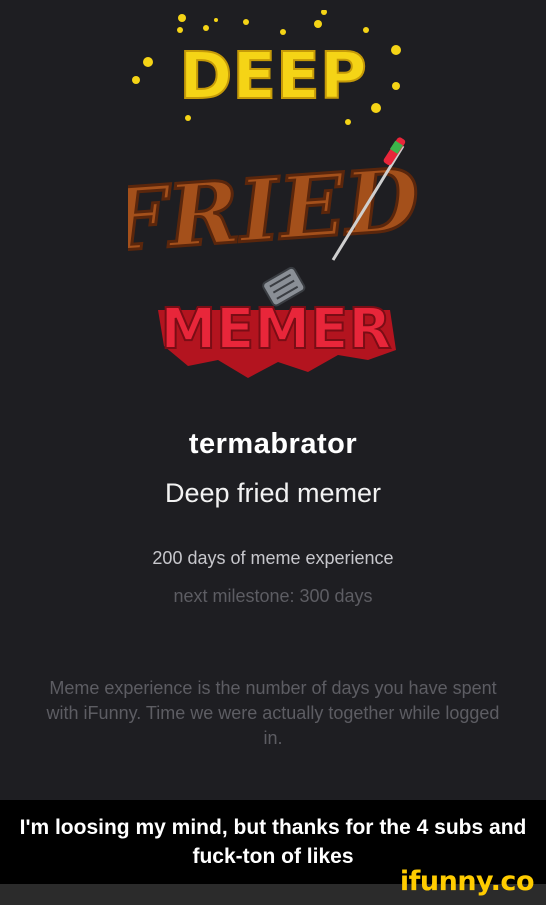  Describe the element at coordinates (272, 77) in the screenshot. I see `badge-word-deep: DEEP` at that location.